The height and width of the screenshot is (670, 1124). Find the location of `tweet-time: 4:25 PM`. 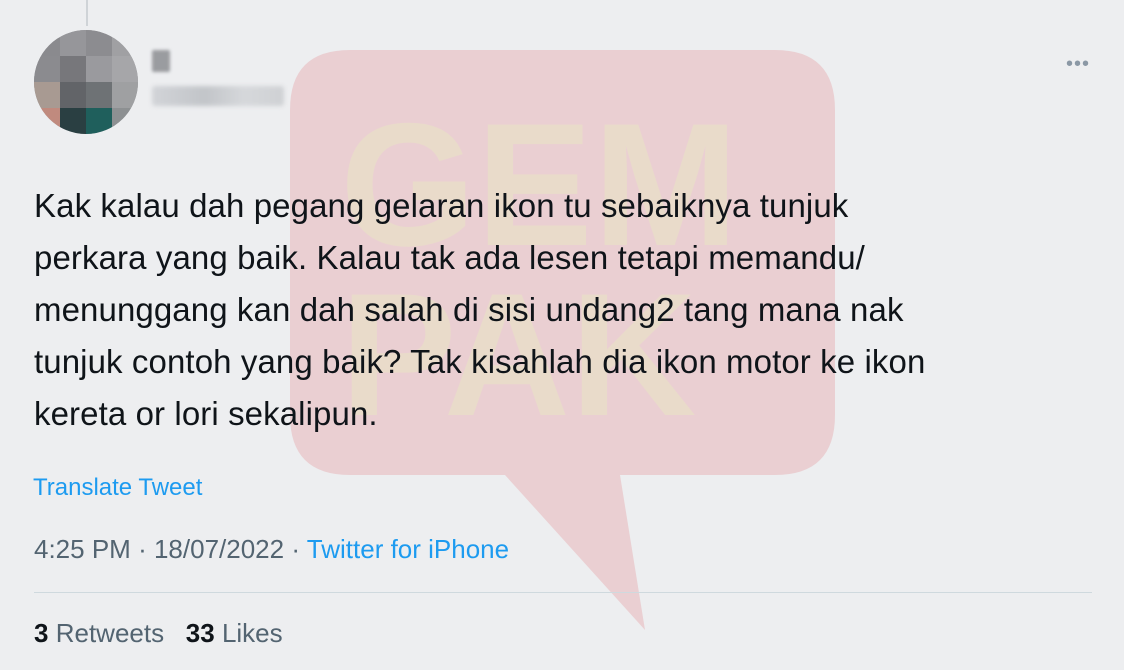

tweet-time: 4:25 PM is located at coordinates (82, 549).